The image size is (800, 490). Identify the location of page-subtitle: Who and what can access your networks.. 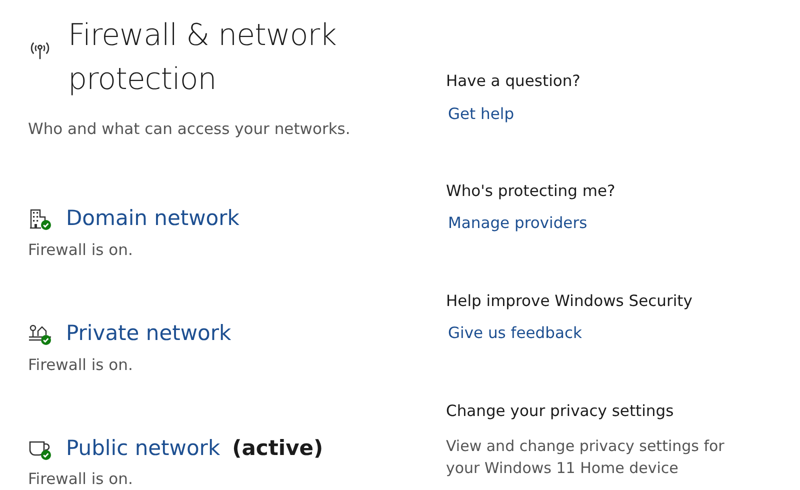
(190, 129).